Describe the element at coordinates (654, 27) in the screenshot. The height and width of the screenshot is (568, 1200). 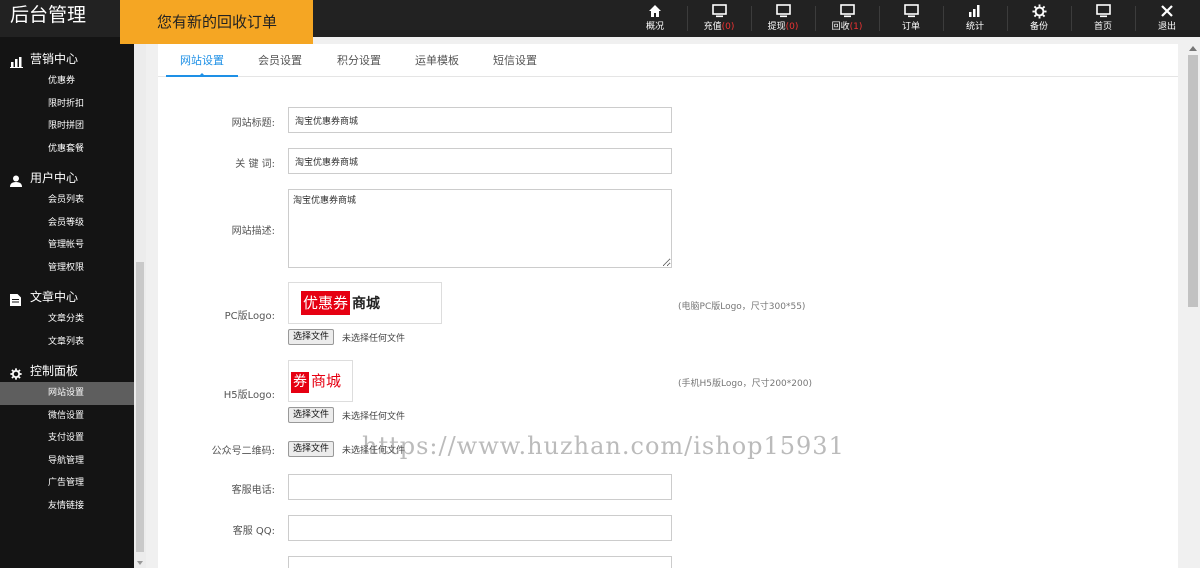
I see `nav-label: 概况` at that location.